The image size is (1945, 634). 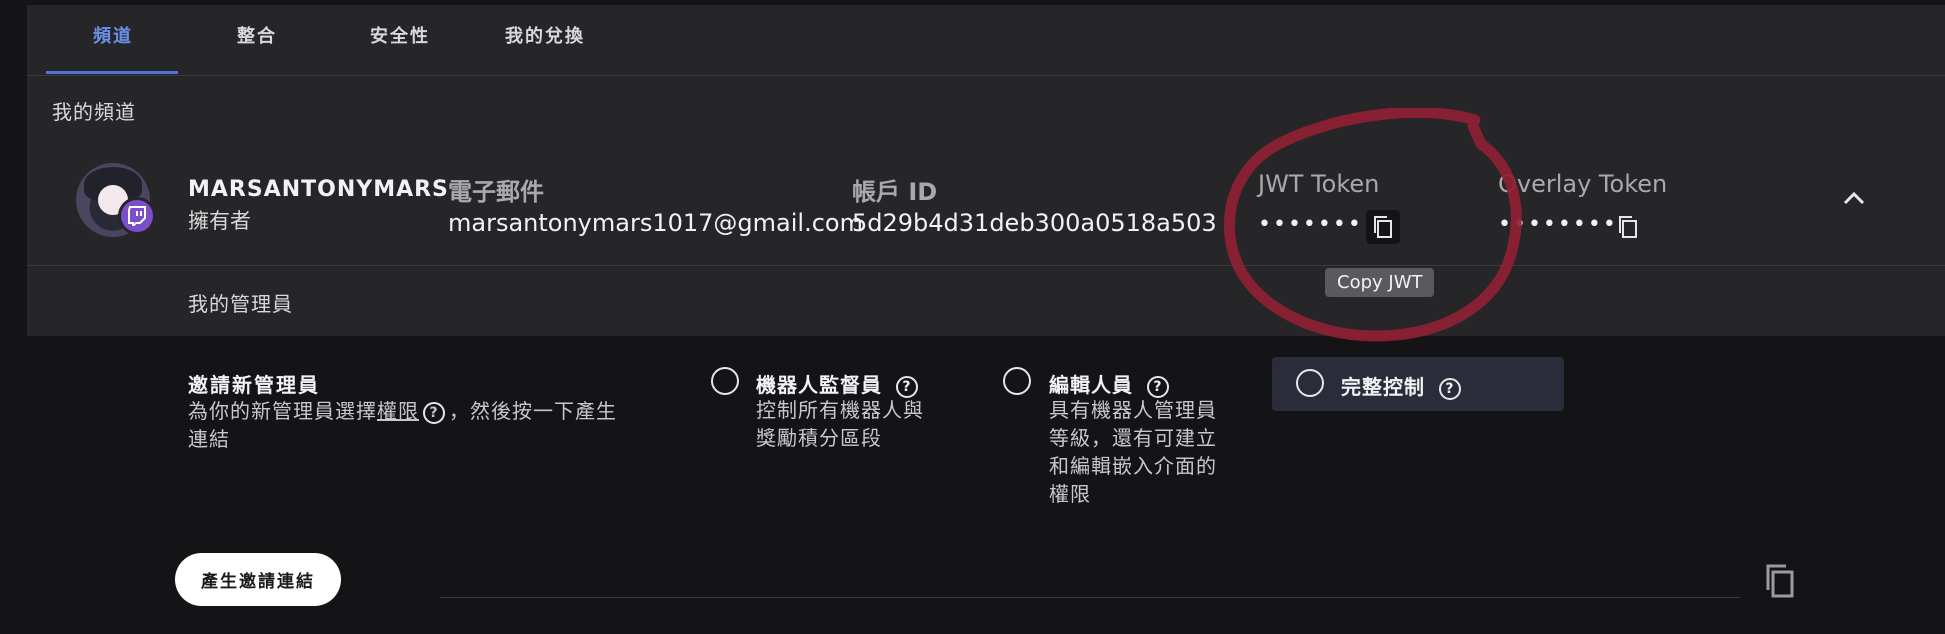 I want to click on editor-title: 編輯人員 ?, so click(x=1109, y=383).